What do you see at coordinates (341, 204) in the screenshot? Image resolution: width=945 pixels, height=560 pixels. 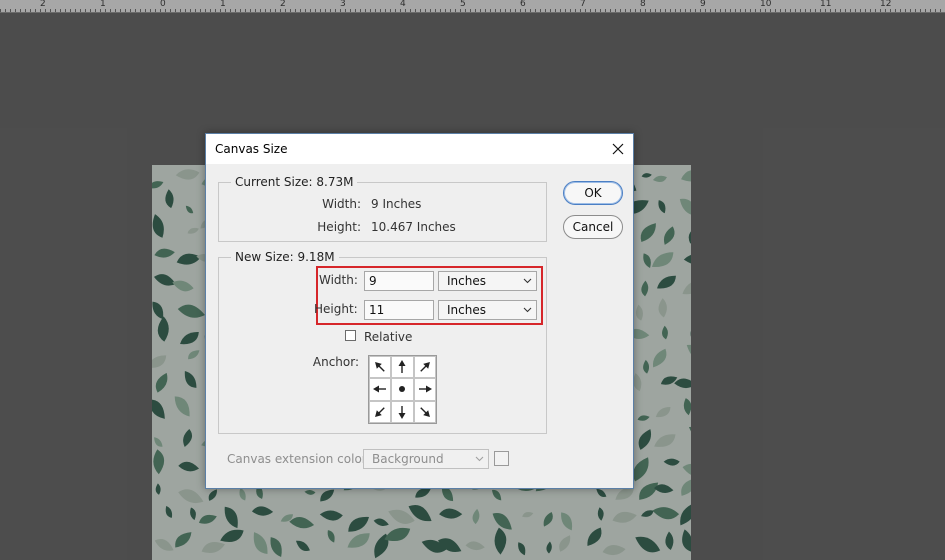 I see `current-width-label: Width:` at bounding box center [341, 204].